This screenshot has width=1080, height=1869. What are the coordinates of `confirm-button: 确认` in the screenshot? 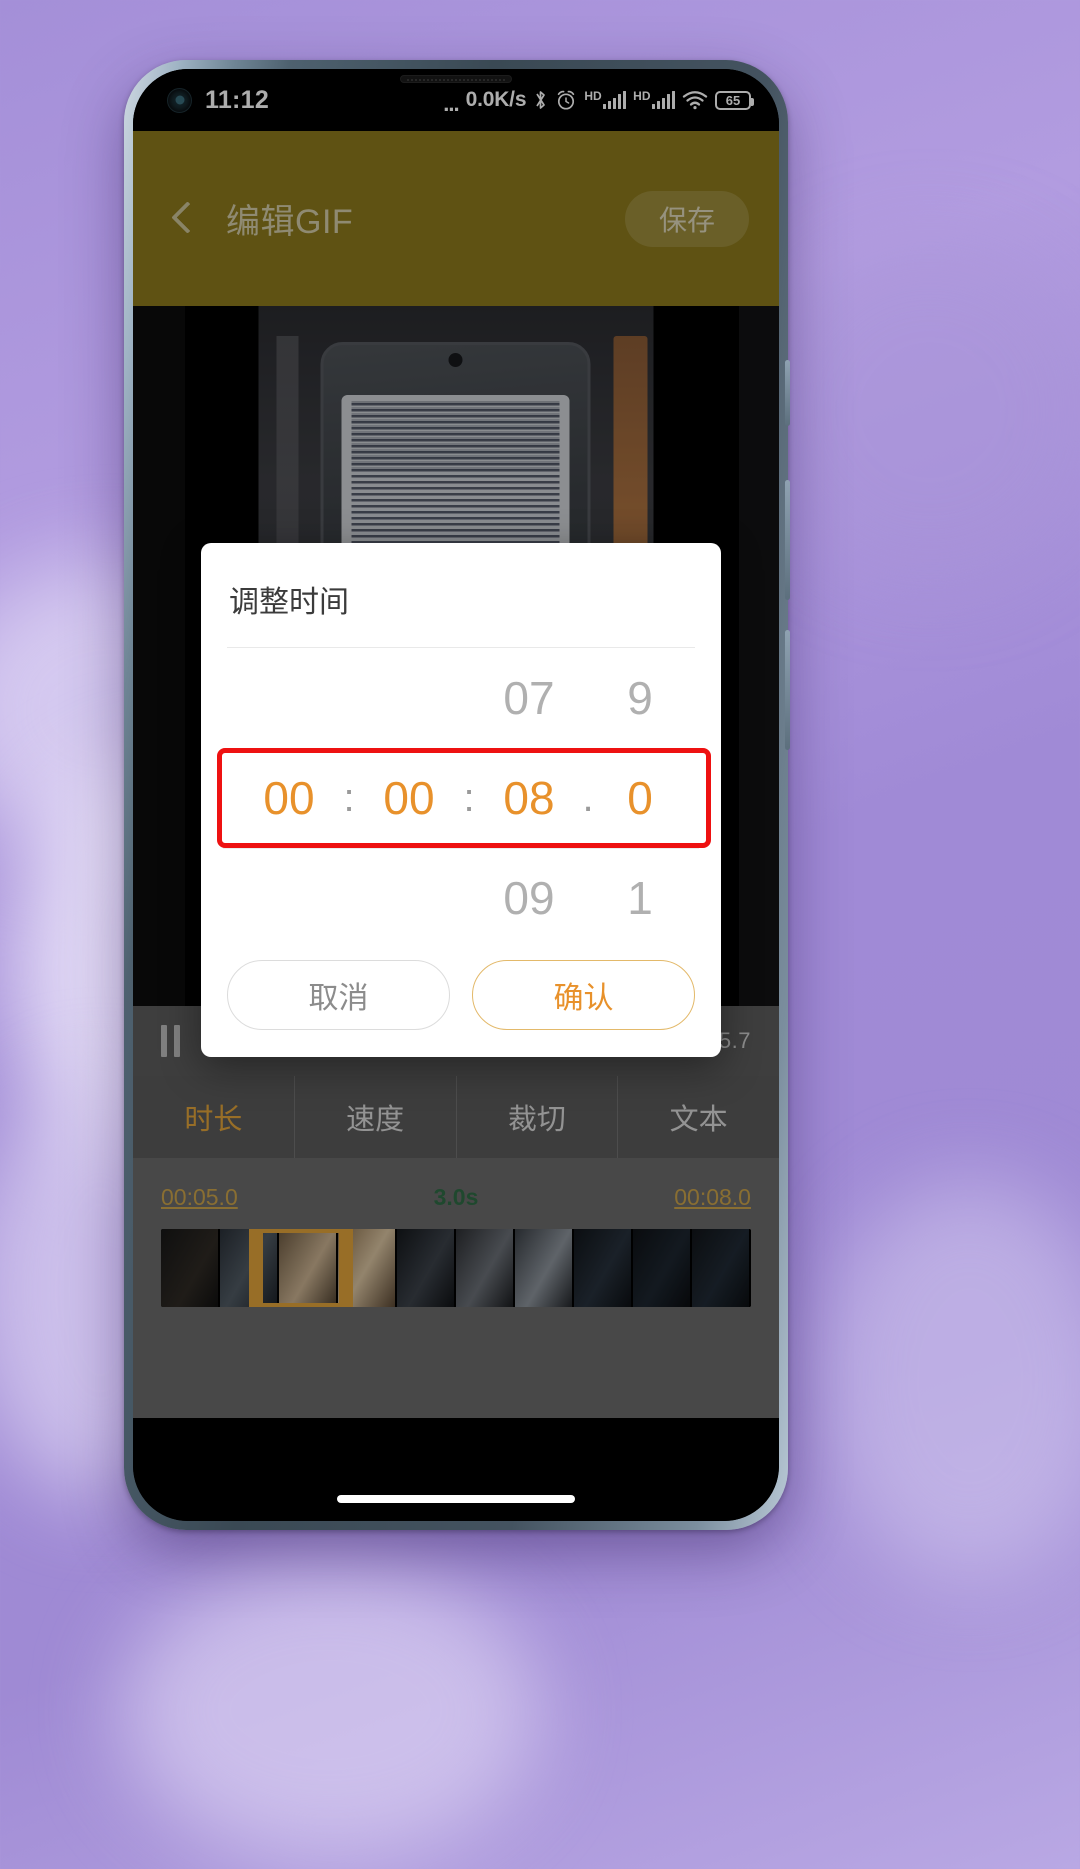 It's located at (583, 995).